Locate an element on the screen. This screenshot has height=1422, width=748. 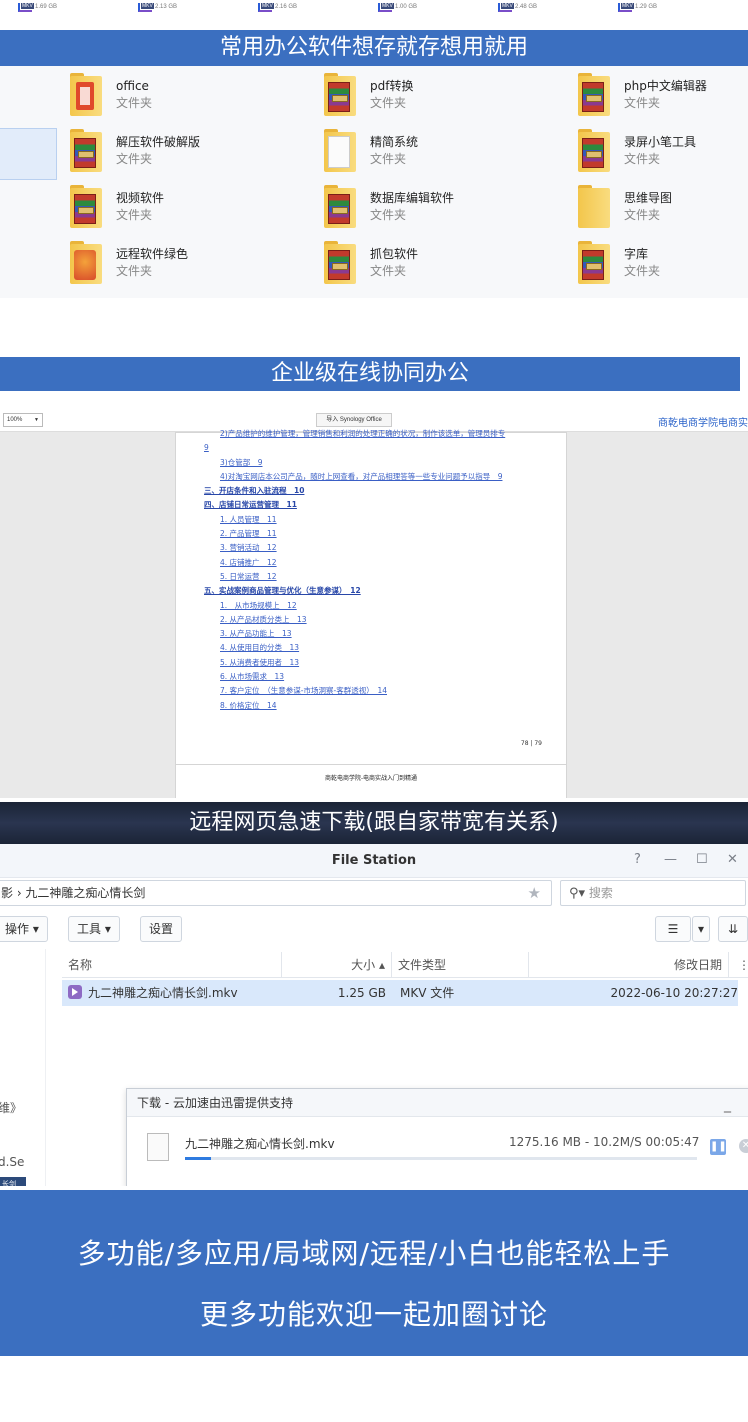
column-type: 文件类型 is located at coordinates (460, 965).